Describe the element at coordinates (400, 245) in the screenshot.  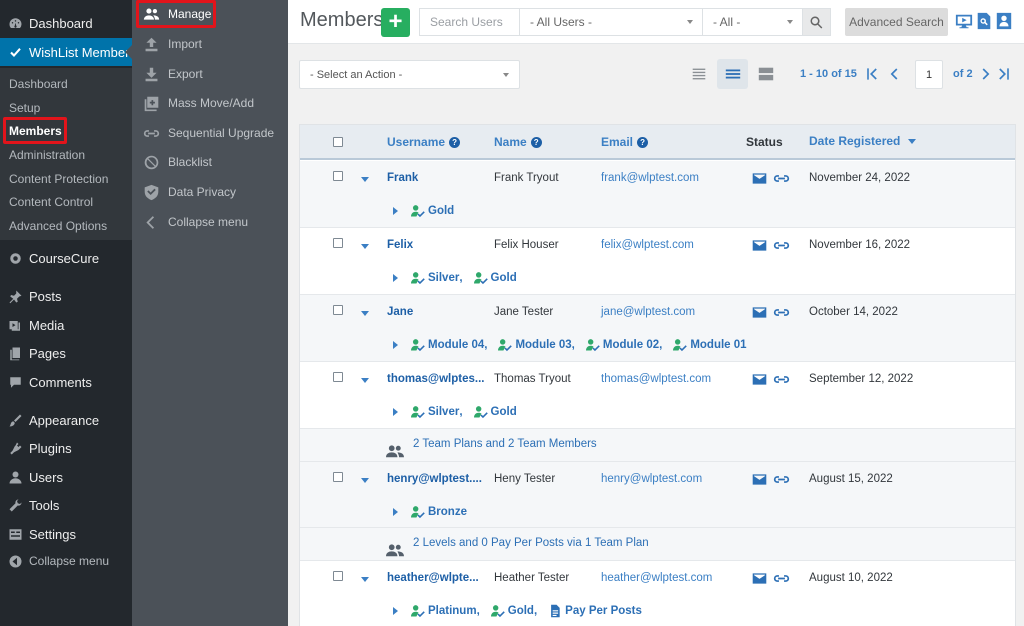
I see `member-username: Felix` at that location.